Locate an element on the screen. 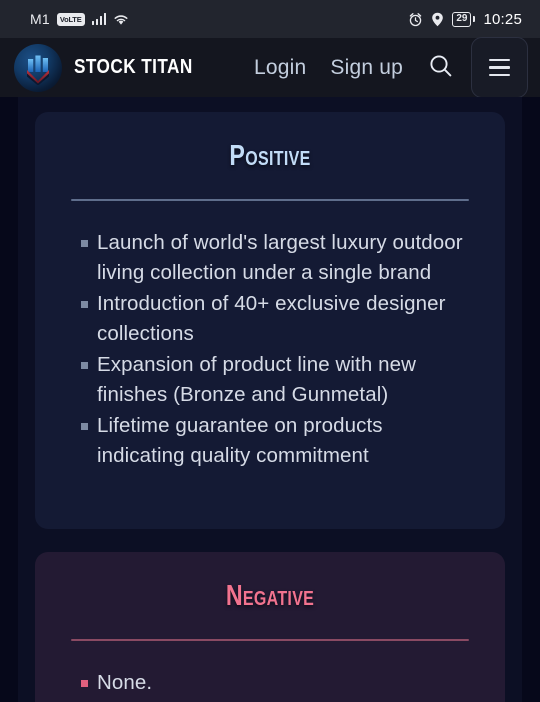 Image resolution: width=540 pixels, height=702 pixels. negative-bullet-list: None. is located at coordinates (270, 683).